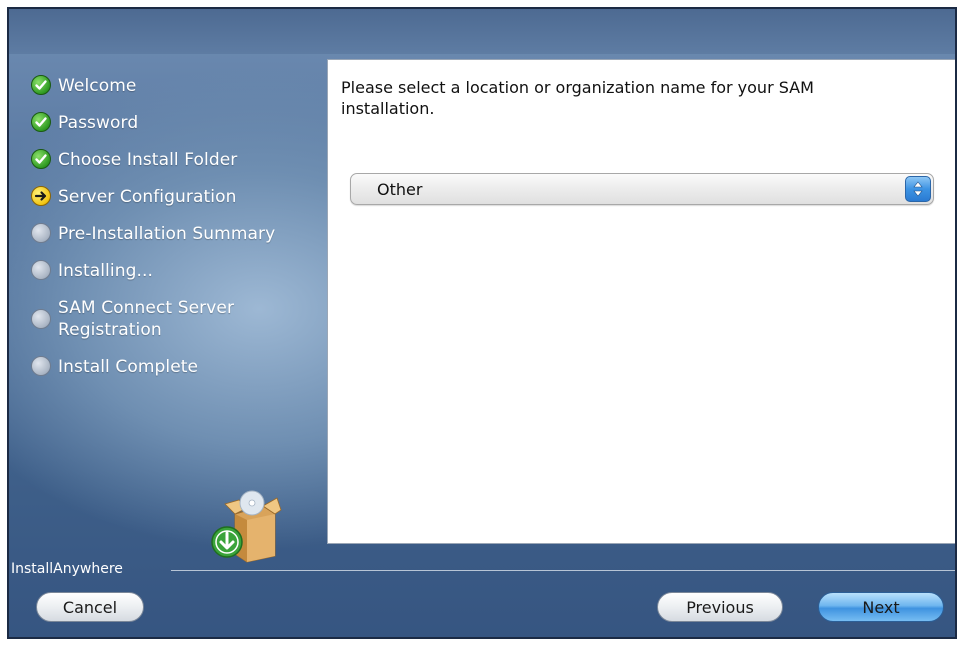  Describe the element at coordinates (41, 196) in the screenshot. I see `arrow-right-circle-icon` at that location.